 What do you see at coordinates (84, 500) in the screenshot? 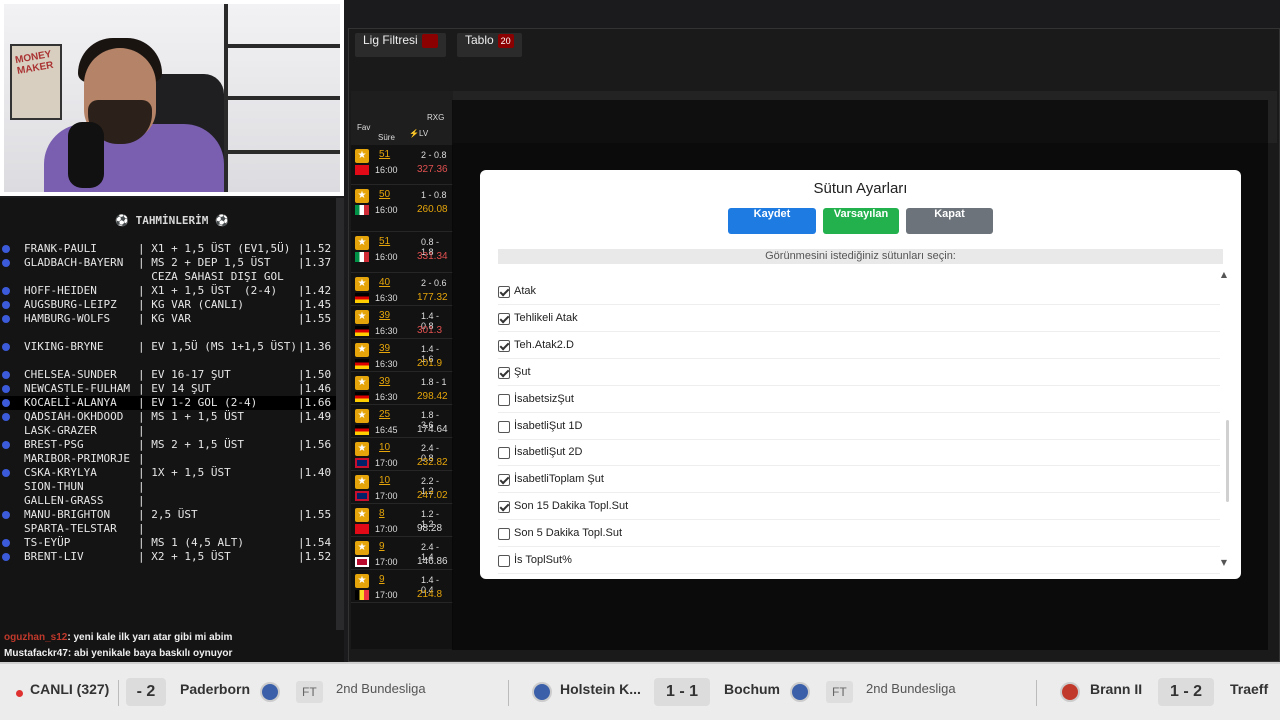
I see `prediction-row: GALLEN-GRASS |` at bounding box center [84, 500].